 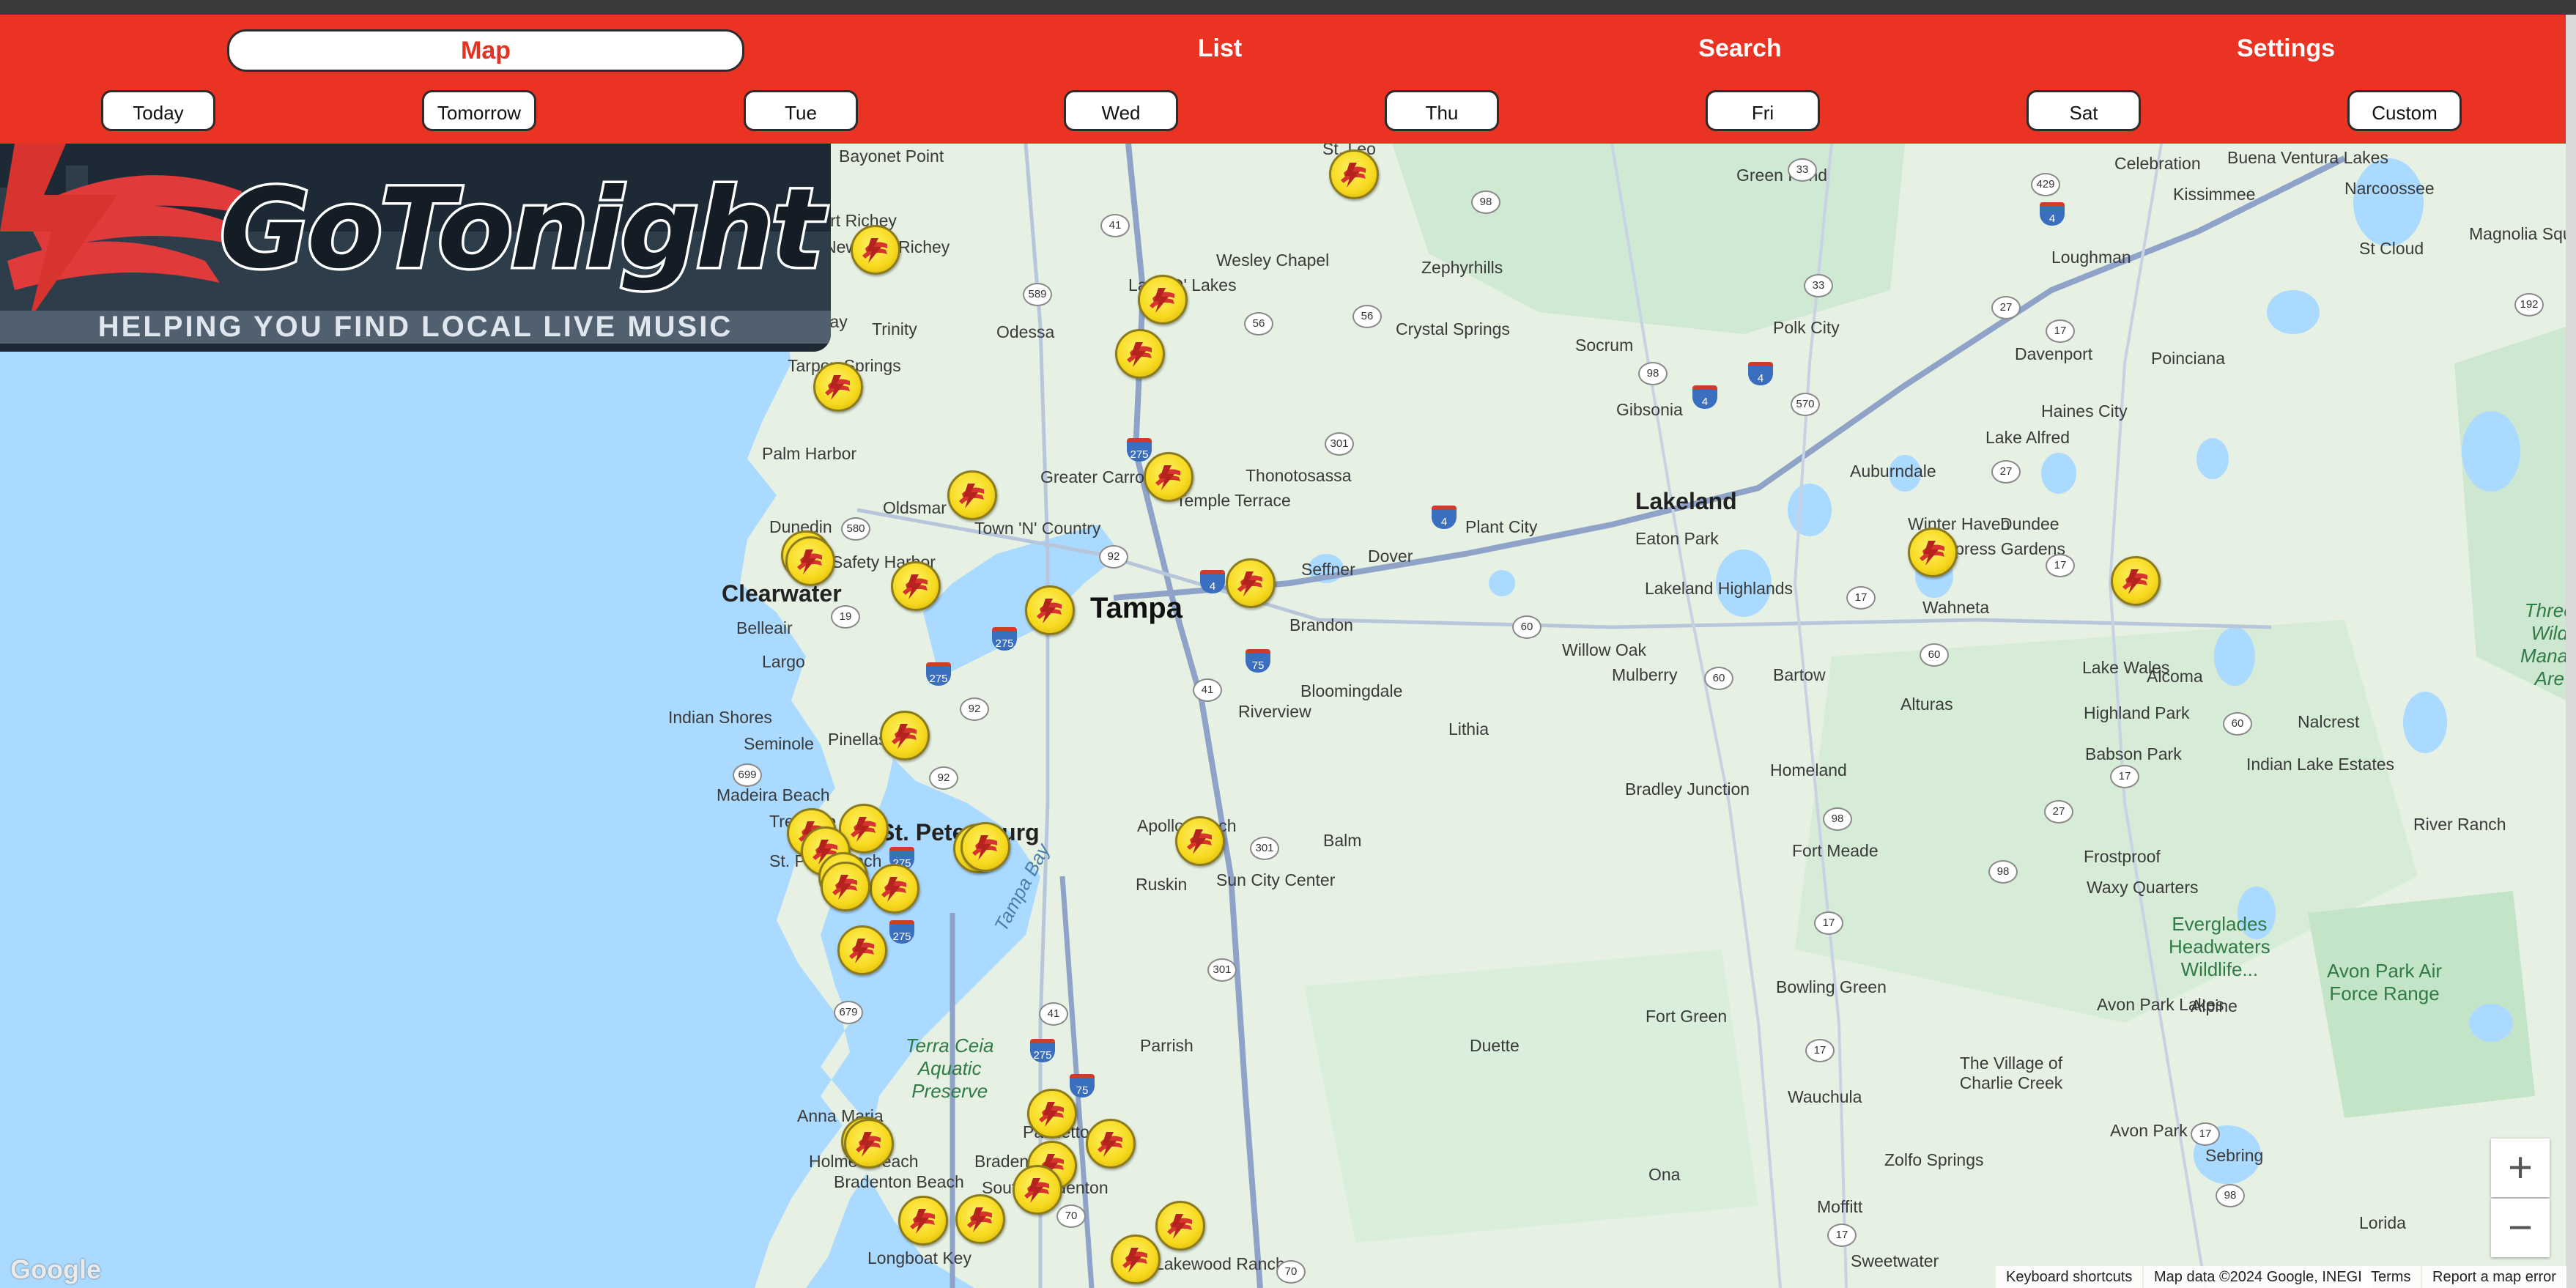 What do you see at coordinates (1604, 649) in the screenshot?
I see `place-label: Willow Oak` at bounding box center [1604, 649].